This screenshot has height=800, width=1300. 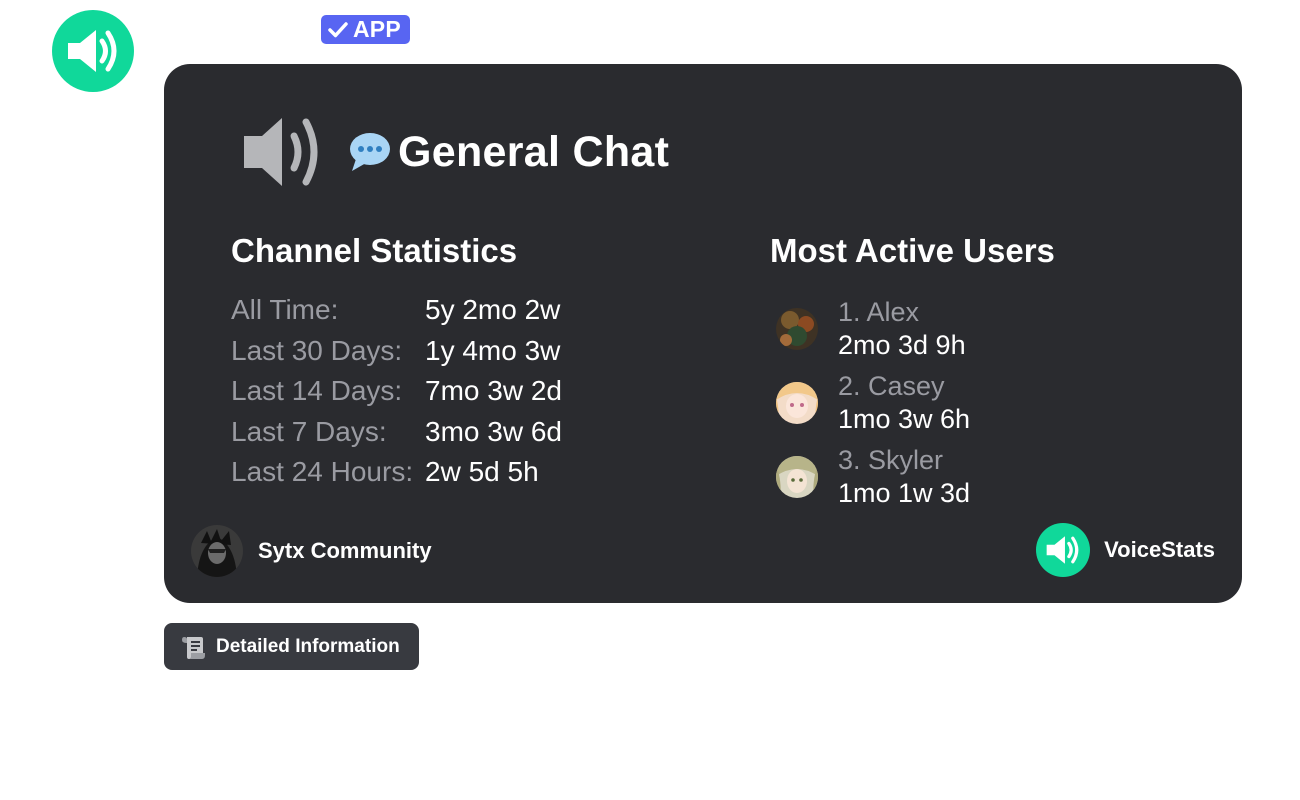 What do you see at coordinates (317, 391) in the screenshot?
I see `stat-label: Last 14 Days:` at bounding box center [317, 391].